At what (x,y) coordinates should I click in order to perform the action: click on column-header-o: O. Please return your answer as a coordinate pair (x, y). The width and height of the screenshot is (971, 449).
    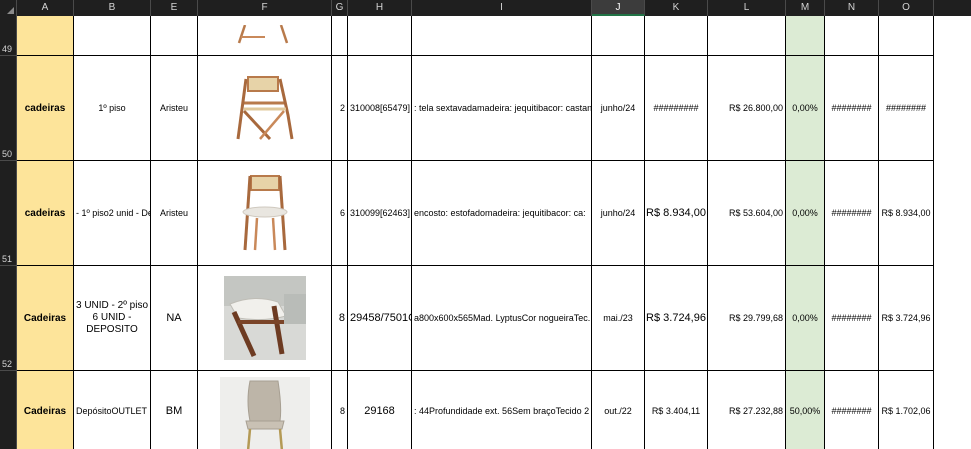
    Looking at the image, I should click on (906, 8).